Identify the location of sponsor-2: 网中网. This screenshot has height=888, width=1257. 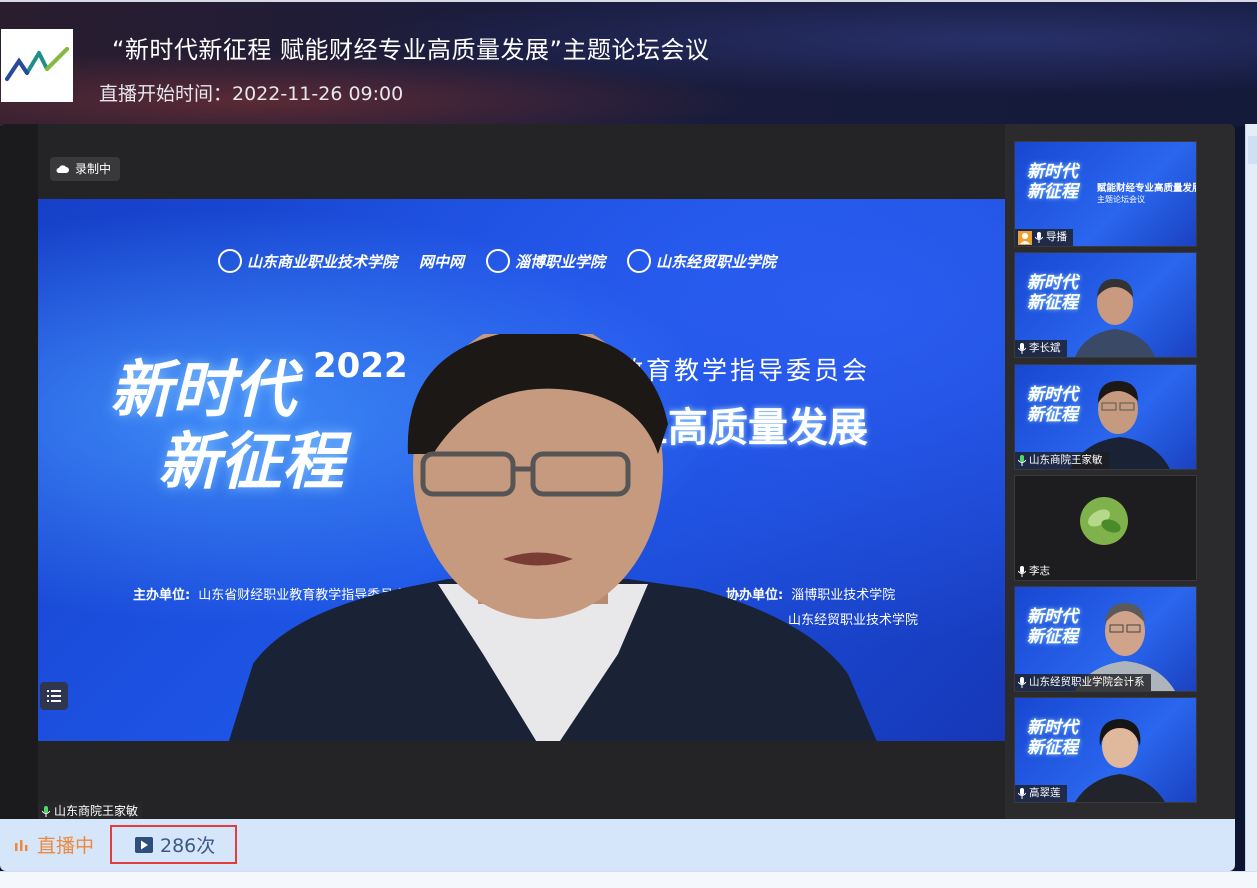
(442, 261).